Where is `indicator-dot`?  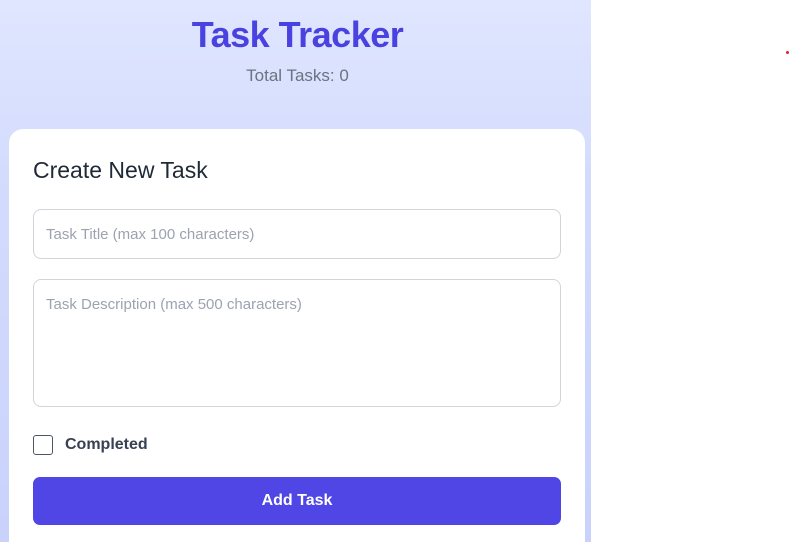 indicator-dot is located at coordinates (787, 52).